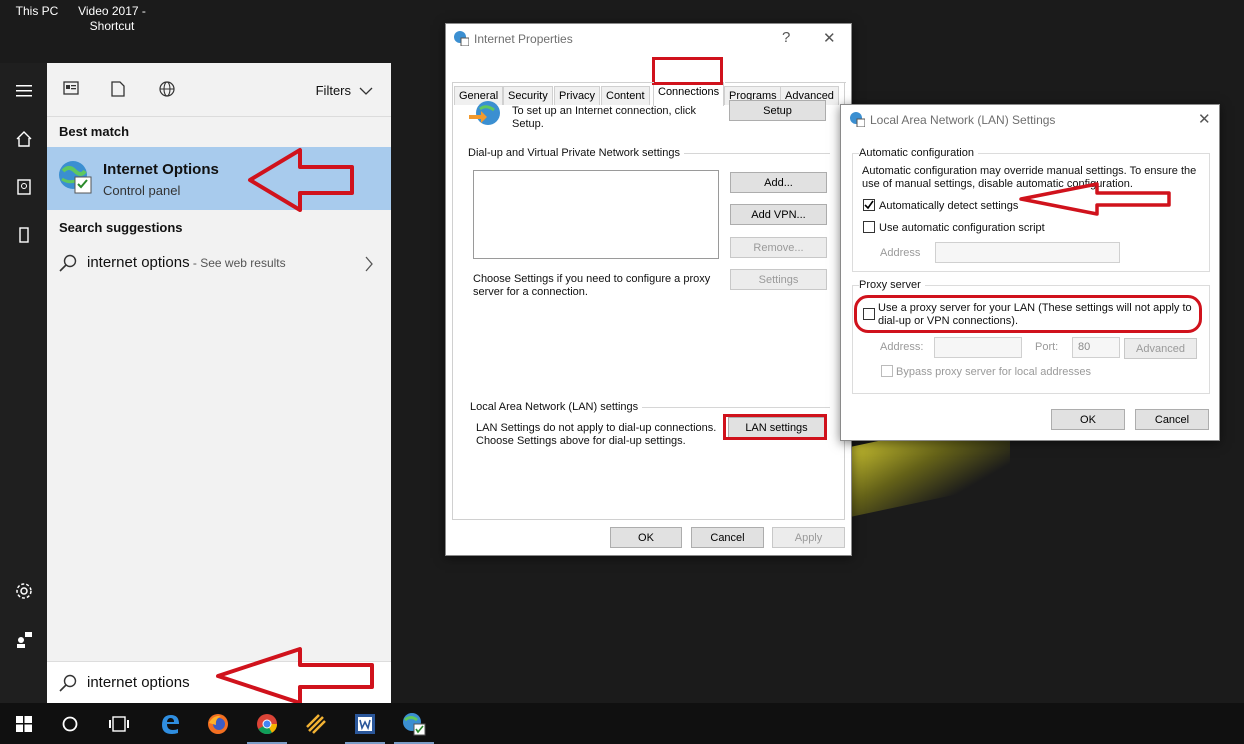  What do you see at coordinates (485, 115) in the screenshot?
I see `connection-setup-icon` at bounding box center [485, 115].